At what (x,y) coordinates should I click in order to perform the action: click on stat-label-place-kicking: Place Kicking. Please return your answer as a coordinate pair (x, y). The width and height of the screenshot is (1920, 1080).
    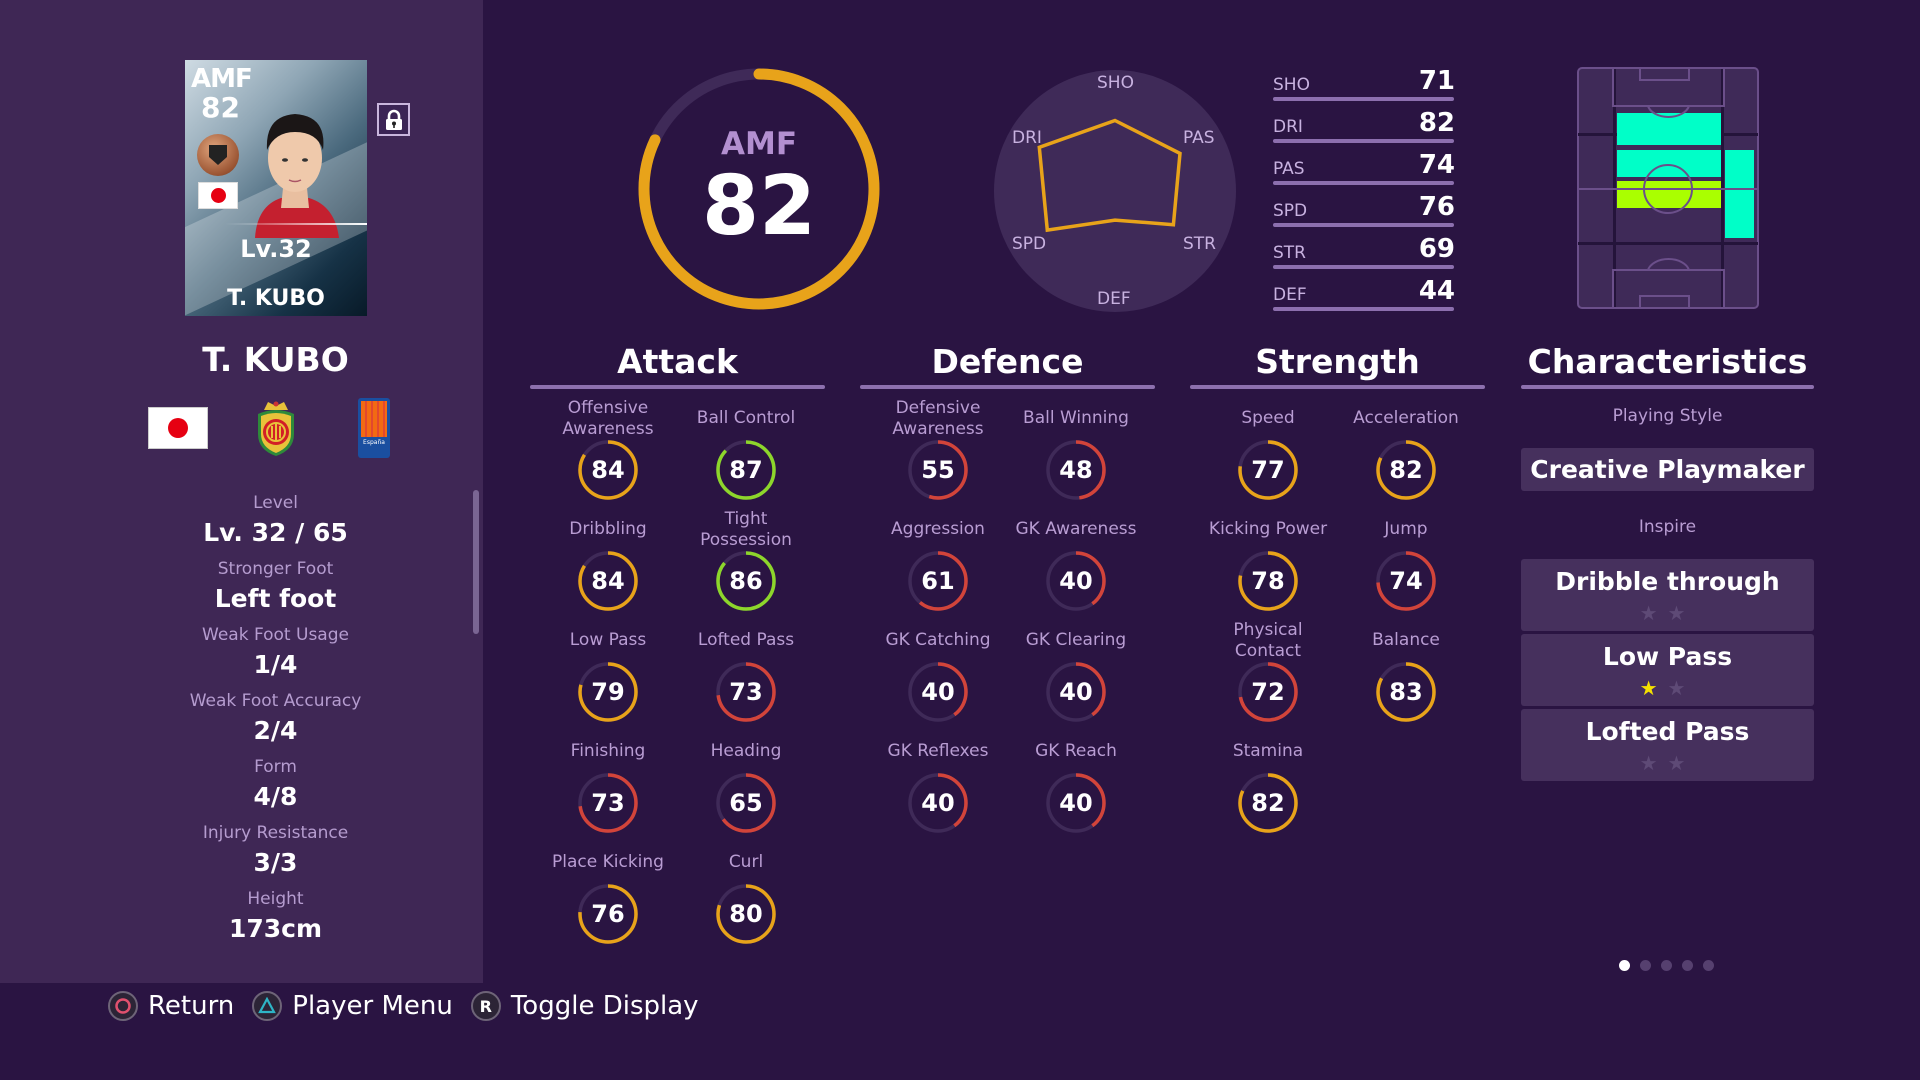
    Looking at the image, I should click on (608, 862).